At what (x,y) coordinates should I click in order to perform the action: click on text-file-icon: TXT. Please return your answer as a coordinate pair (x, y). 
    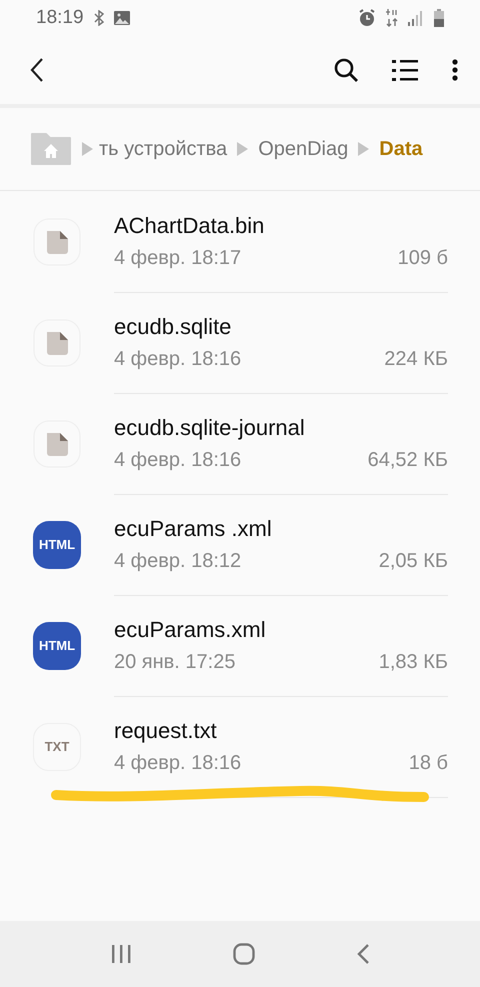
    Looking at the image, I should click on (57, 746).